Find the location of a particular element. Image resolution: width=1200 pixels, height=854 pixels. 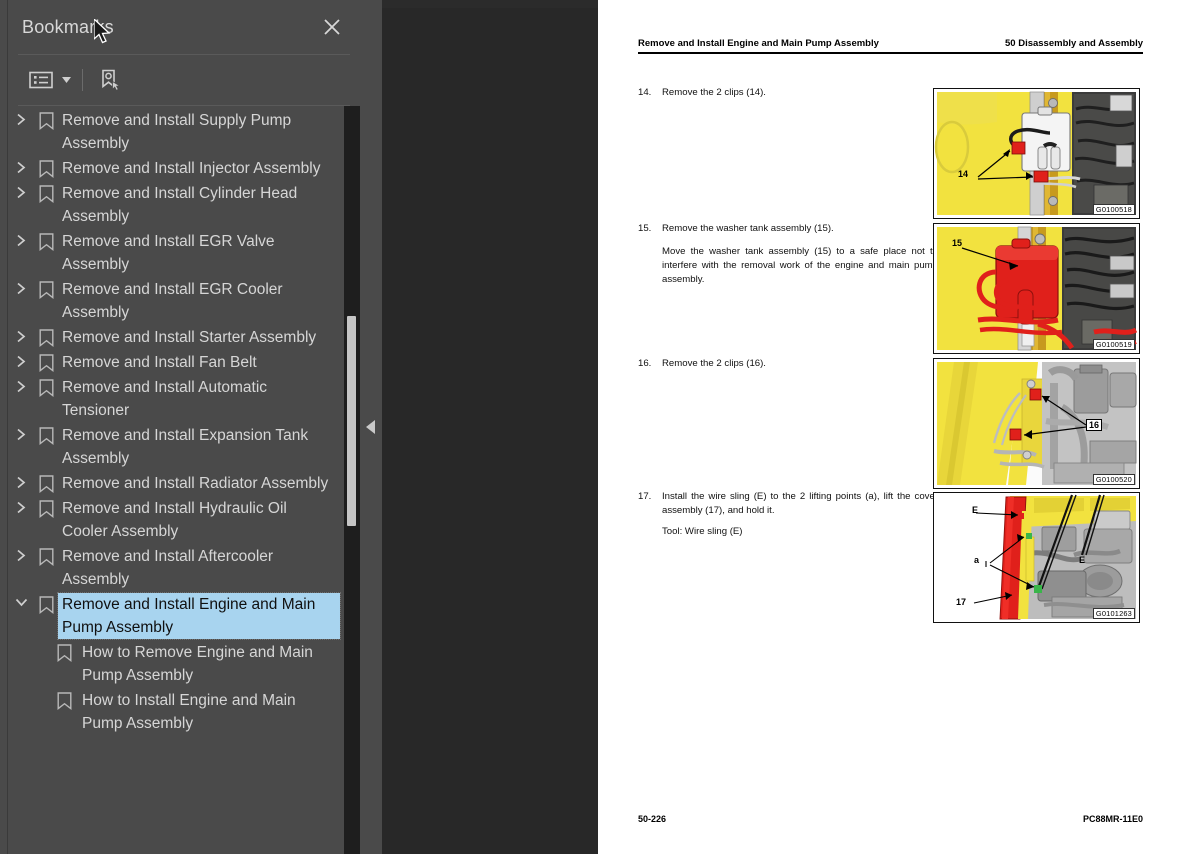

figure-callout: a is located at coordinates (977, 560).